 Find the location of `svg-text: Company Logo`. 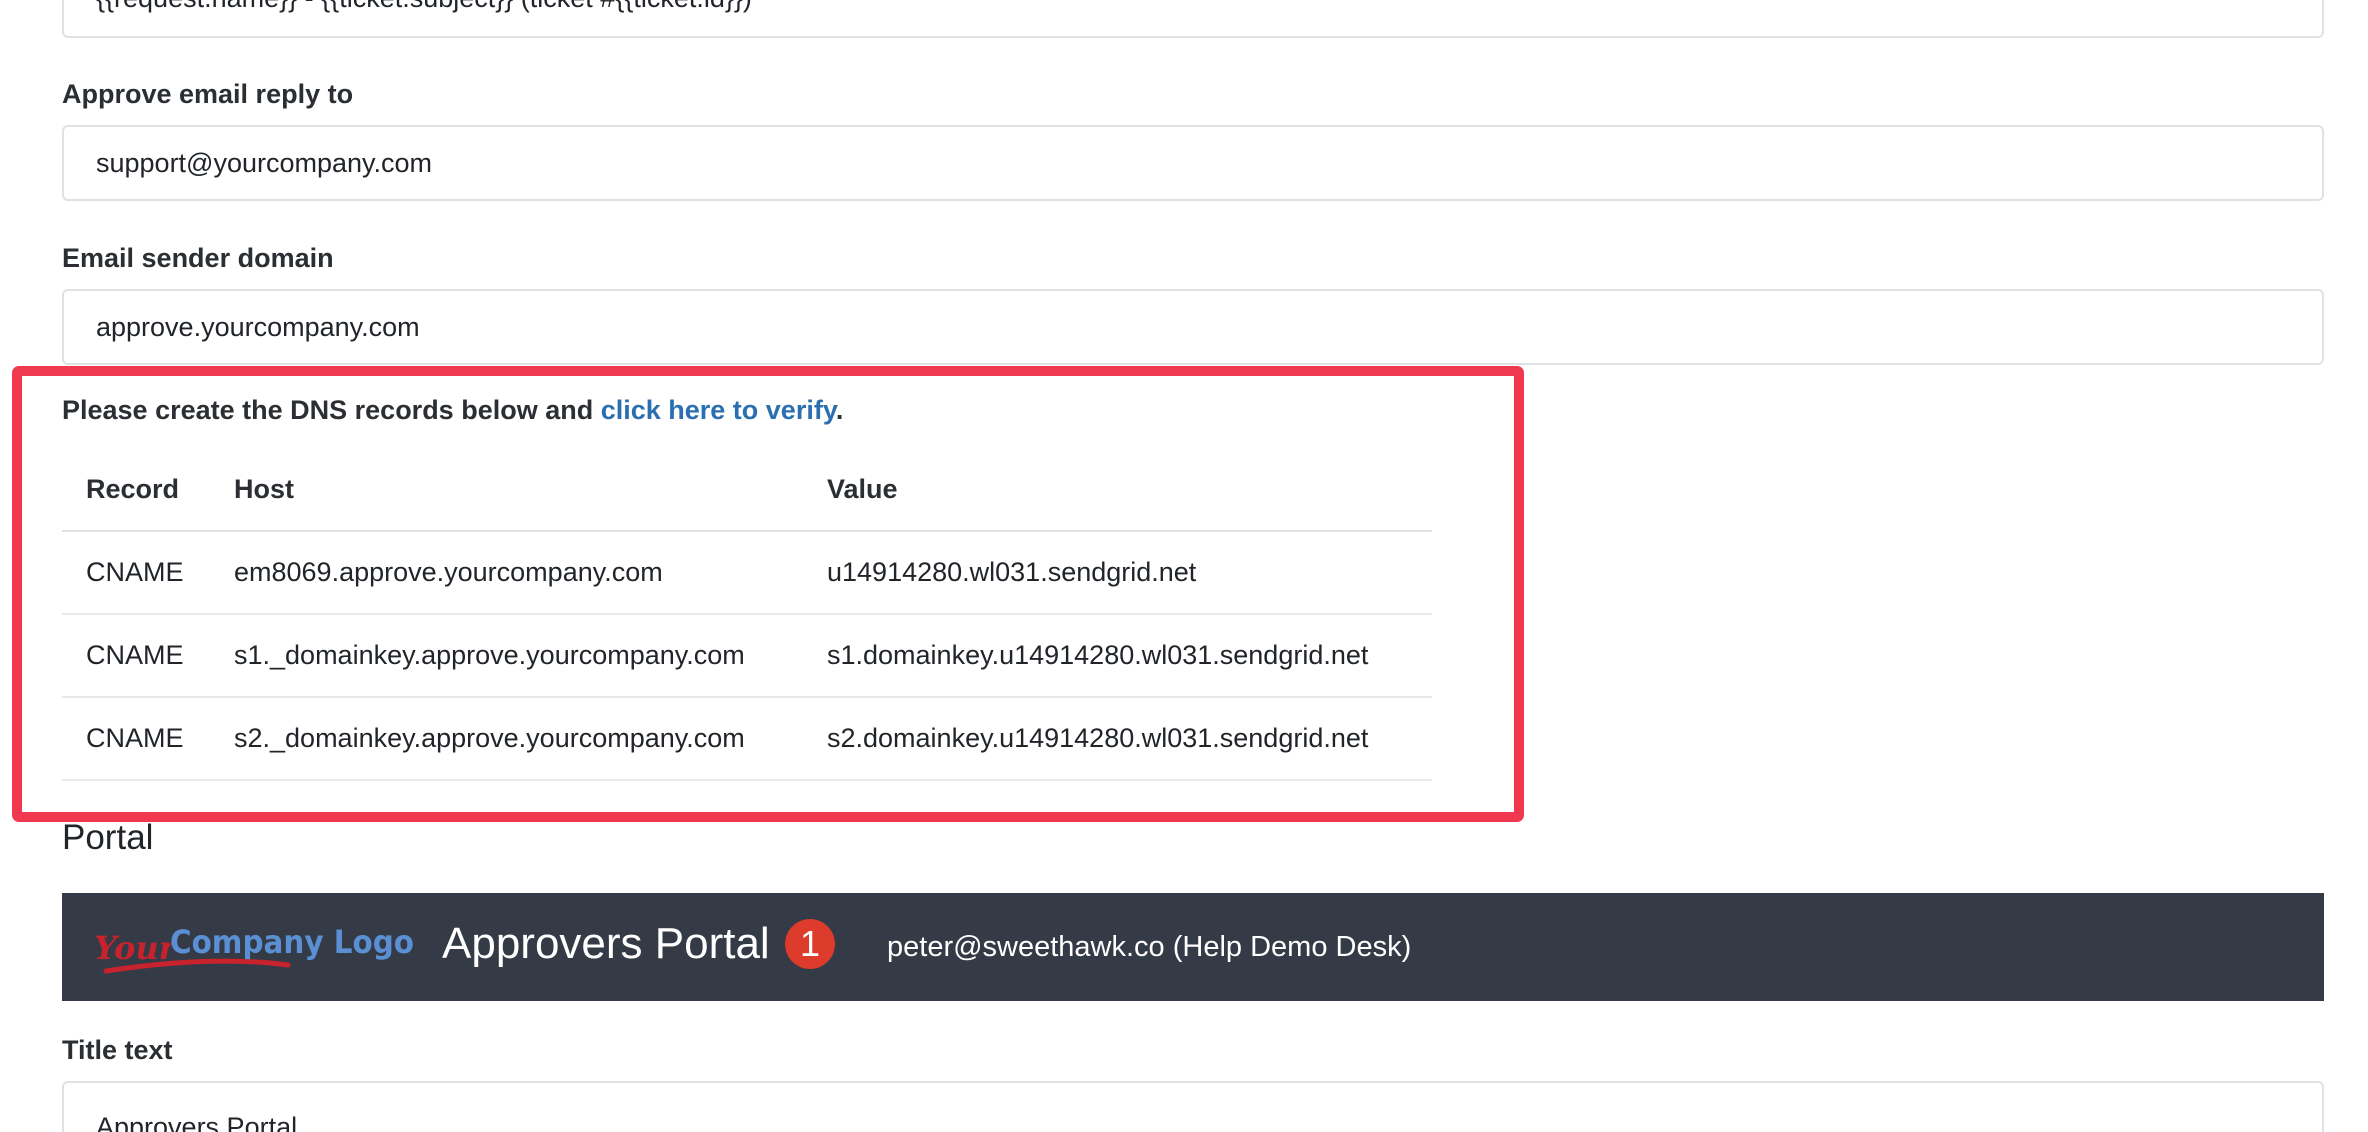

svg-text: Company Logo is located at coordinates (292, 942).